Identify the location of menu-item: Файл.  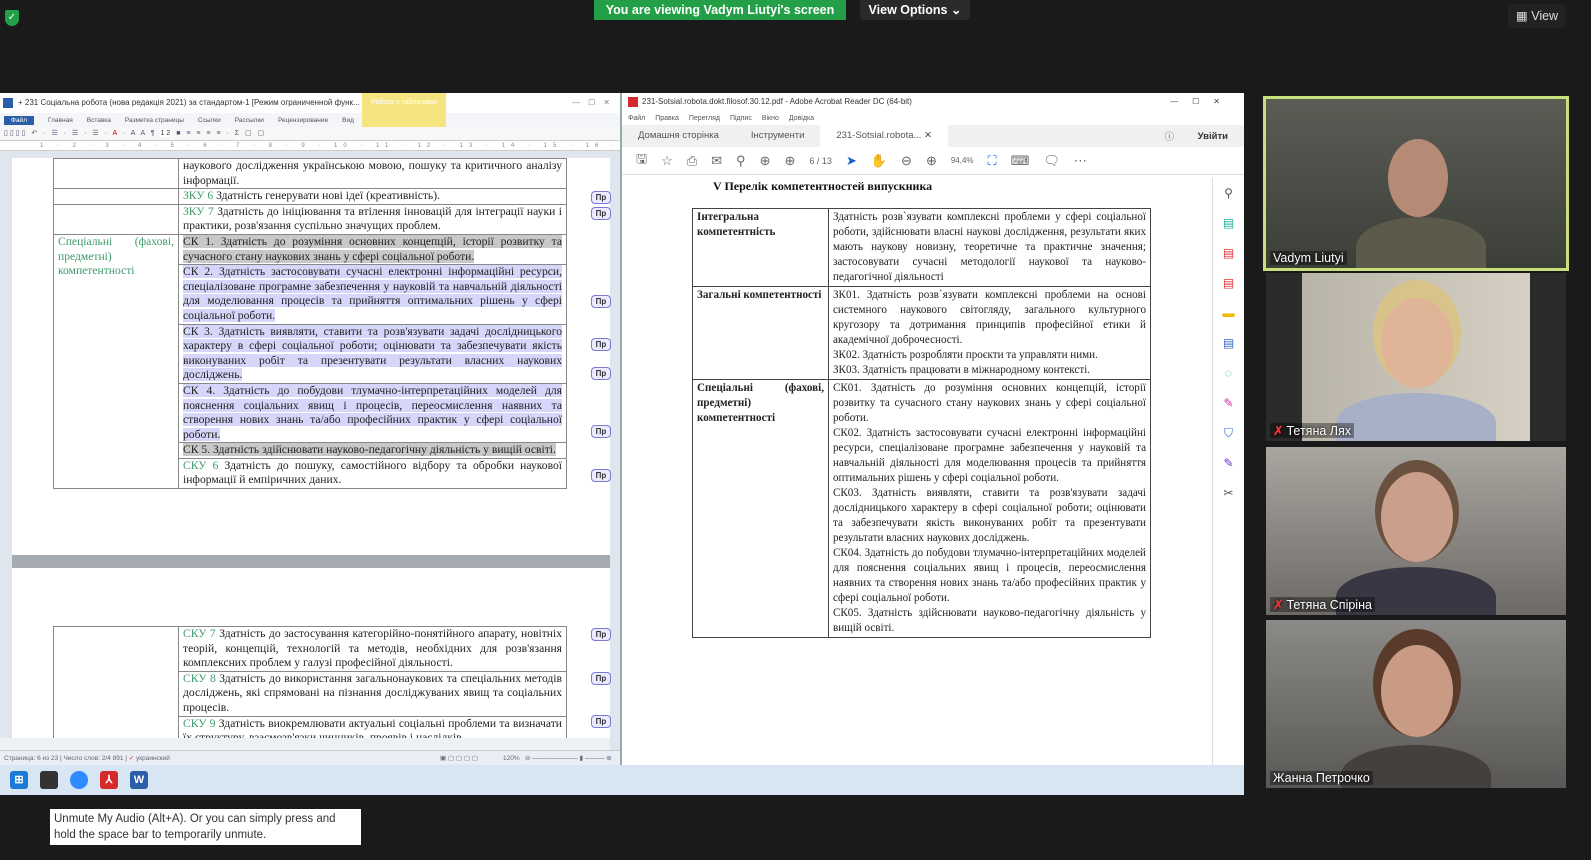
(636, 118).